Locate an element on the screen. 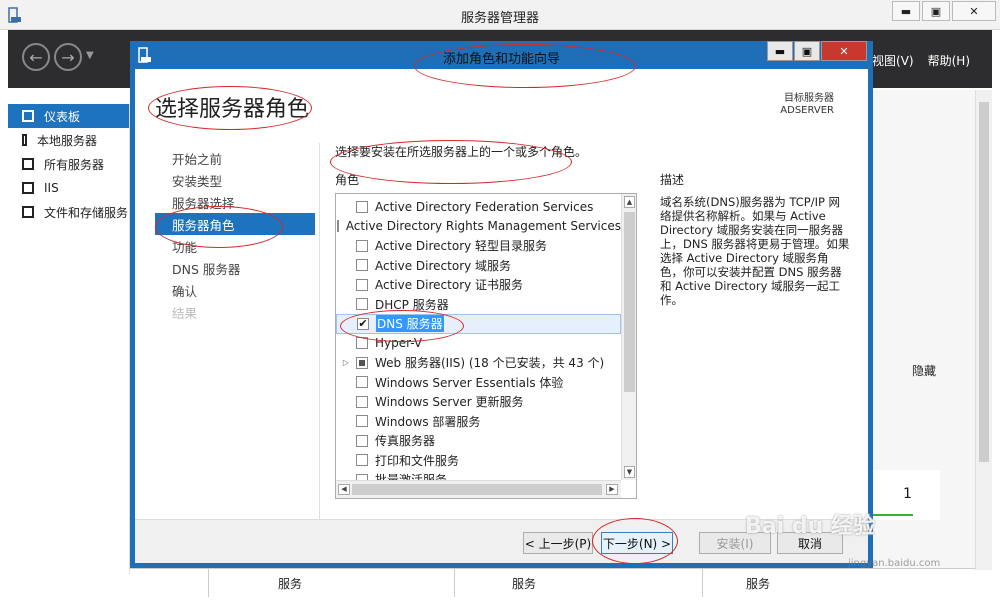 This screenshot has width=1000, height=602. sidebar-item-dashboard: 仪表板 is located at coordinates (68, 116).